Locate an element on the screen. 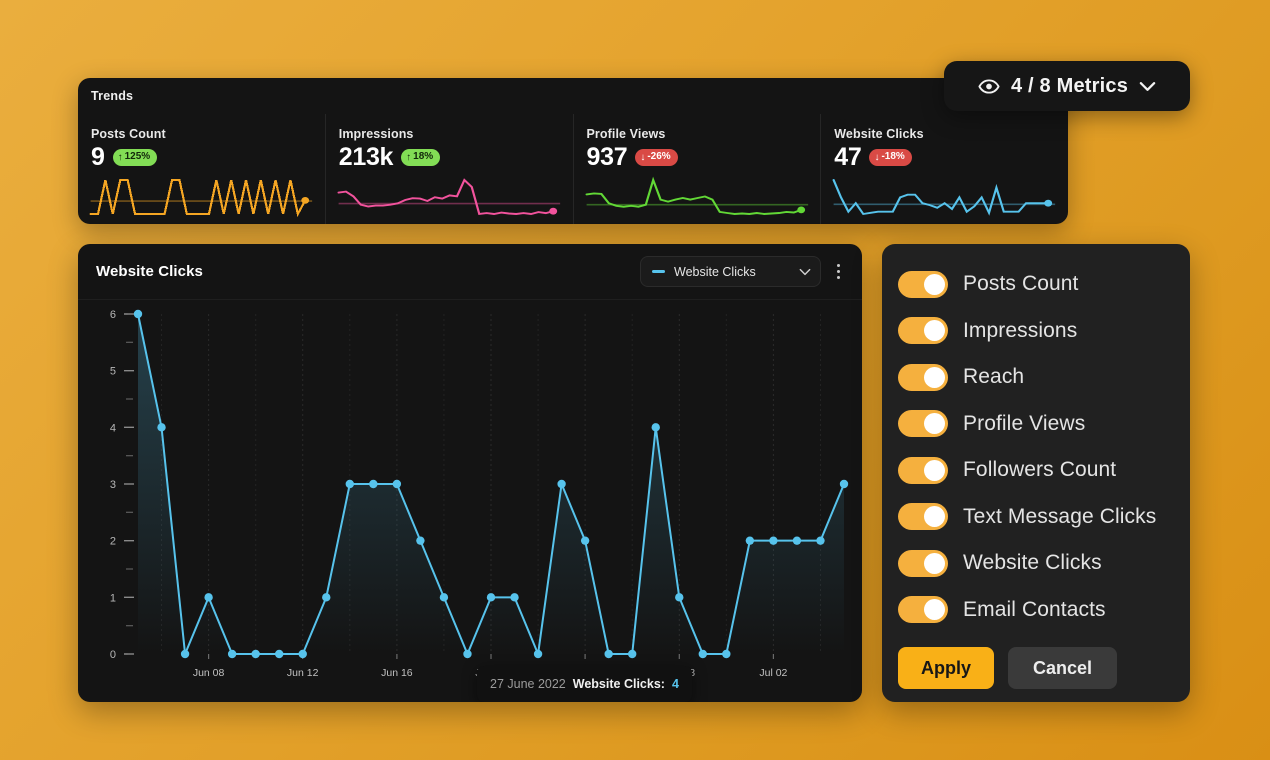 The height and width of the screenshot is (760, 1270). chart-header-controls: Website Clicks is located at coordinates (744, 271).